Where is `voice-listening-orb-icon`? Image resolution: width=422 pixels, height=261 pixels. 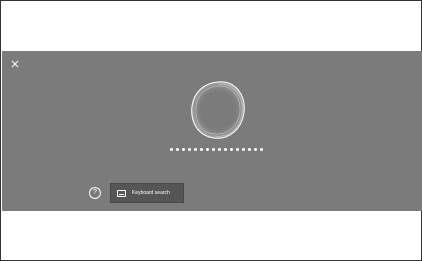
voice-listening-orb-icon is located at coordinates (218, 110).